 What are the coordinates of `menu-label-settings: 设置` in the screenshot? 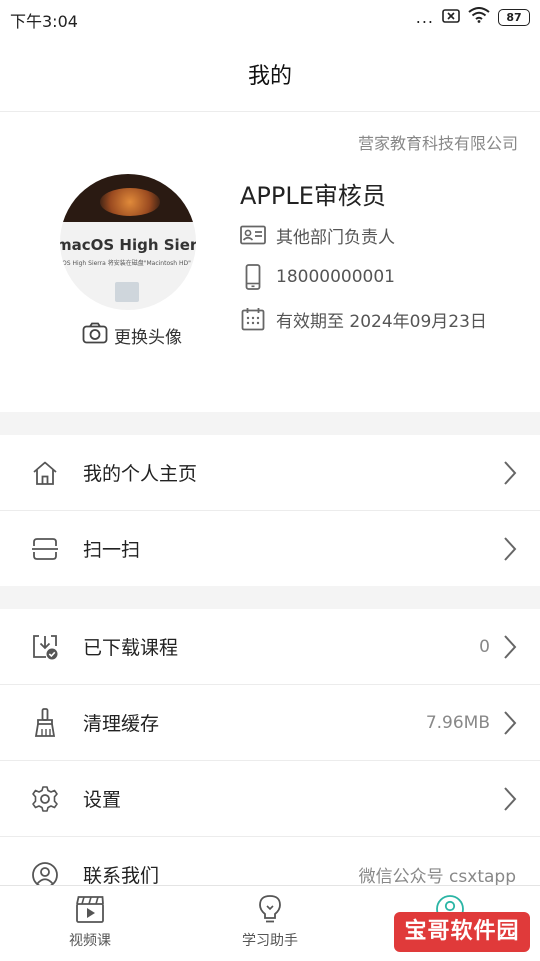 It's located at (102, 800).